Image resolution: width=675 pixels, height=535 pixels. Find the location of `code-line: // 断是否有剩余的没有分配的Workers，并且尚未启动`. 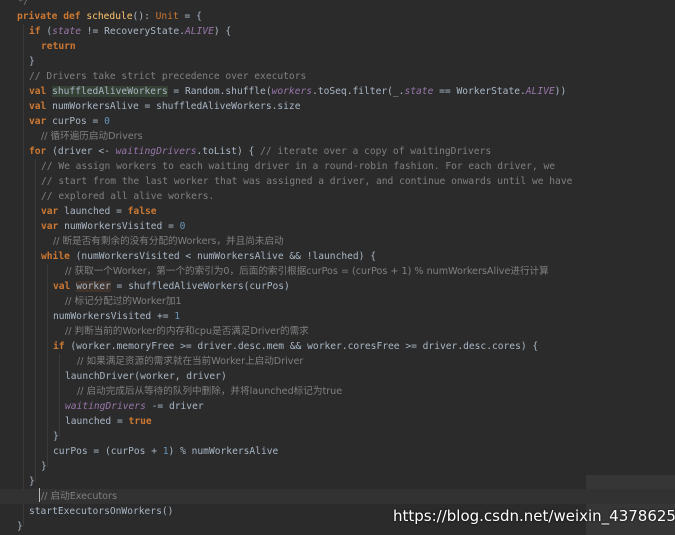

code-line: // 断是否有剩余的没有分配的Workers，并且尚未启动 is located at coordinates (337, 241).